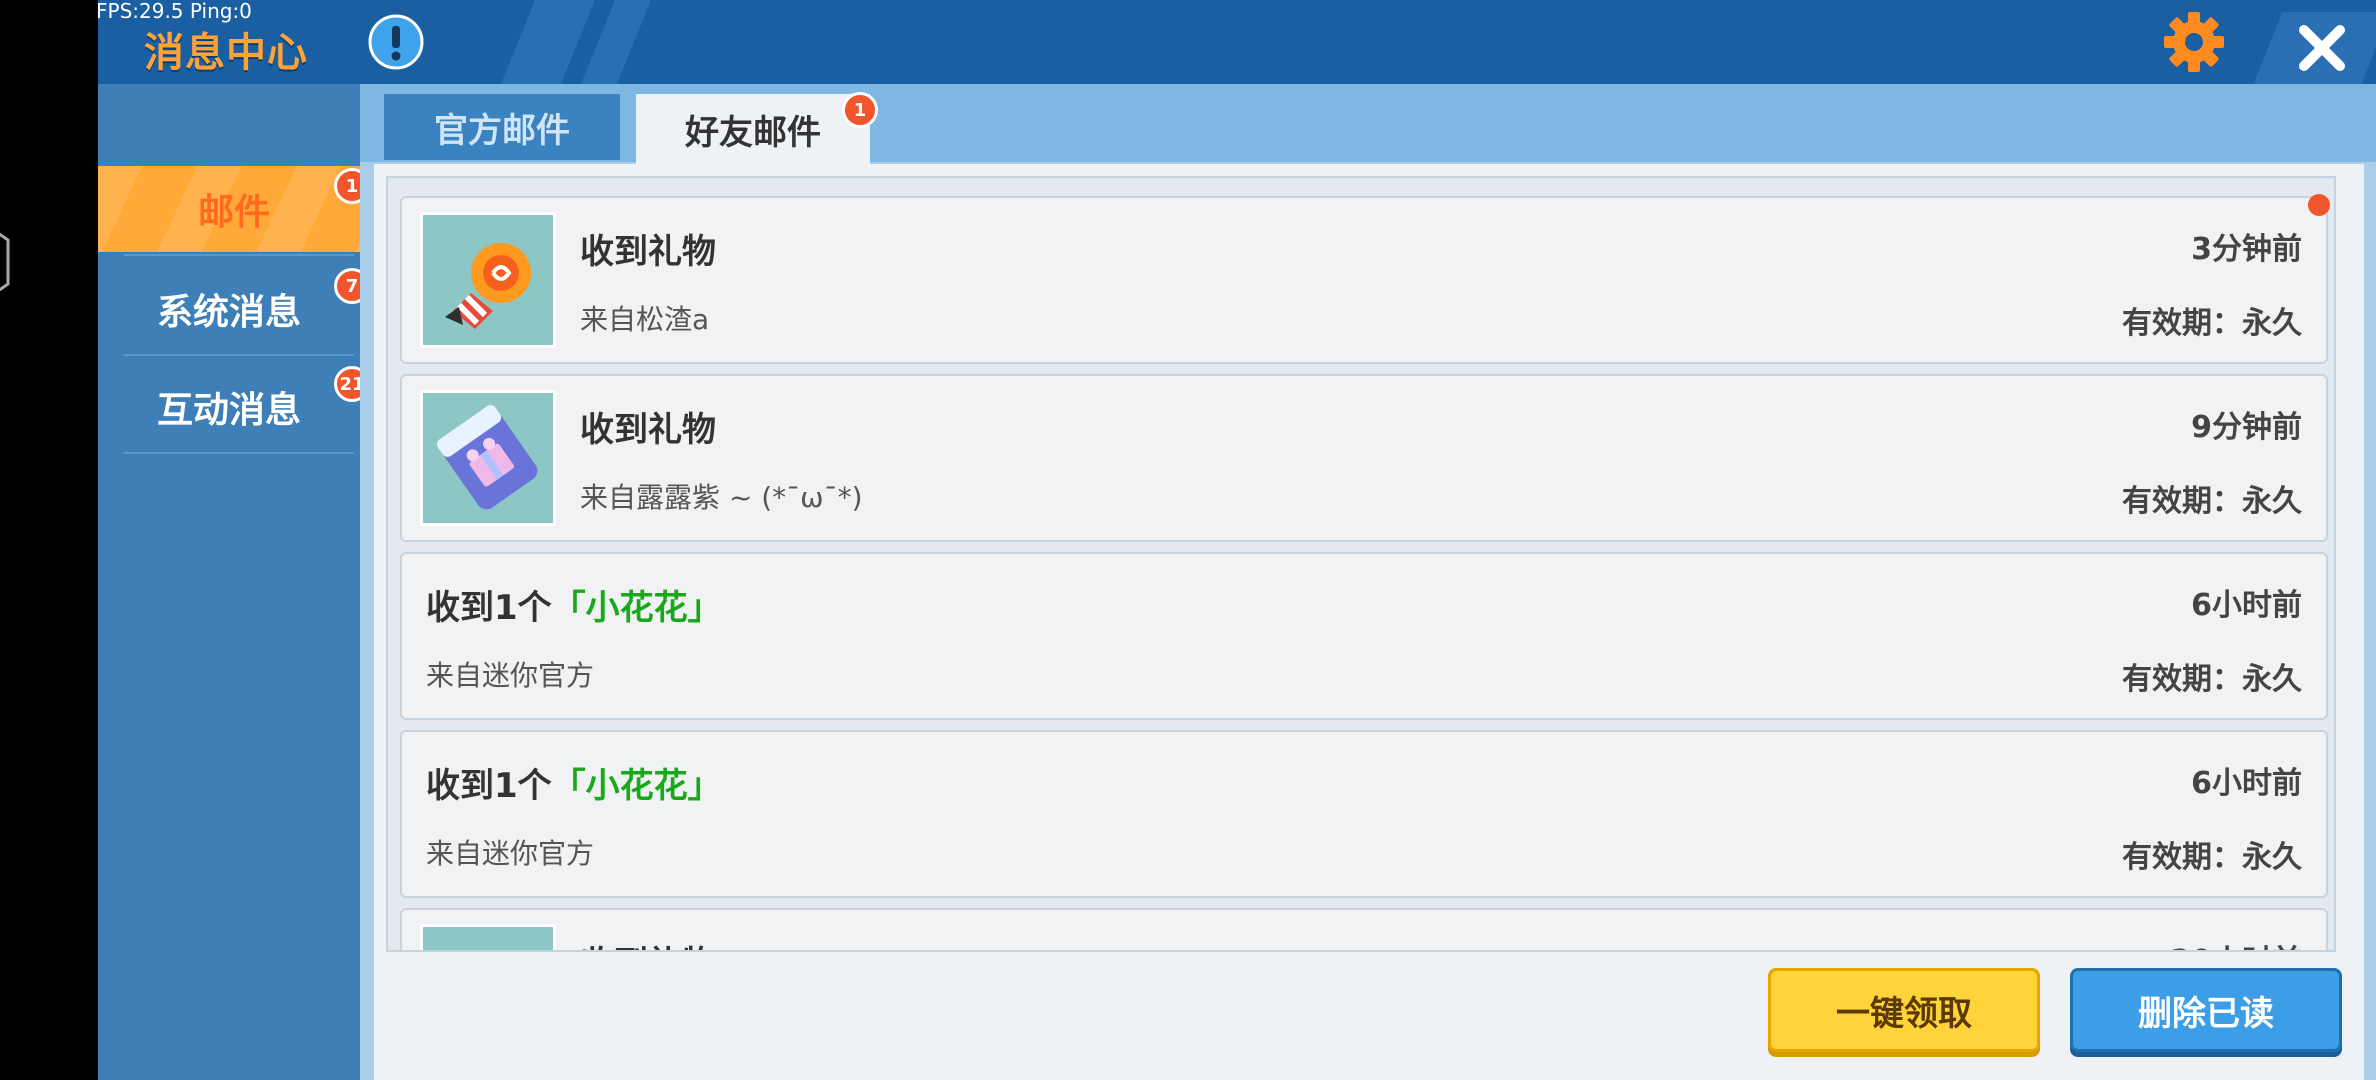 This screenshot has height=1080, width=2376. I want to click on sidebar-item-label: 邮件, so click(233, 212).